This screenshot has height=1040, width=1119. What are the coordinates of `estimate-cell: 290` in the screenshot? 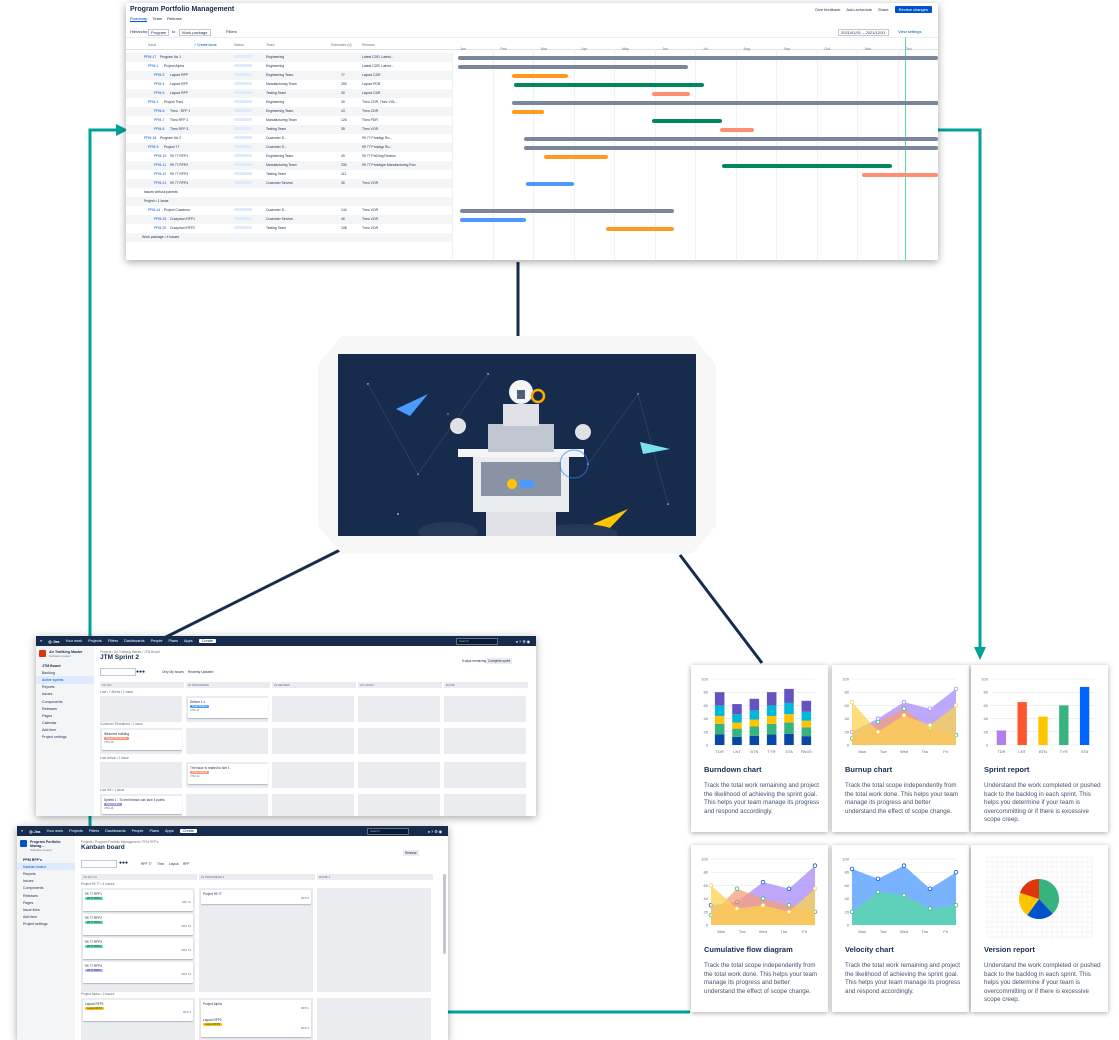 It's located at (344, 84).